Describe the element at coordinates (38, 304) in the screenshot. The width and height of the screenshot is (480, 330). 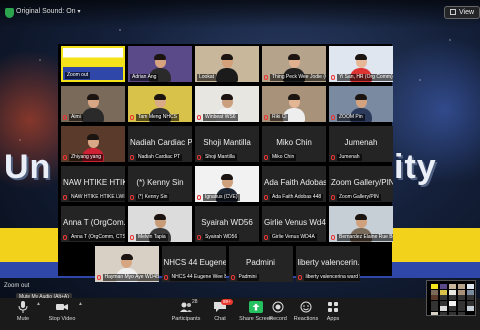
I see `audio-options-caret-icon: ▲` at that location.